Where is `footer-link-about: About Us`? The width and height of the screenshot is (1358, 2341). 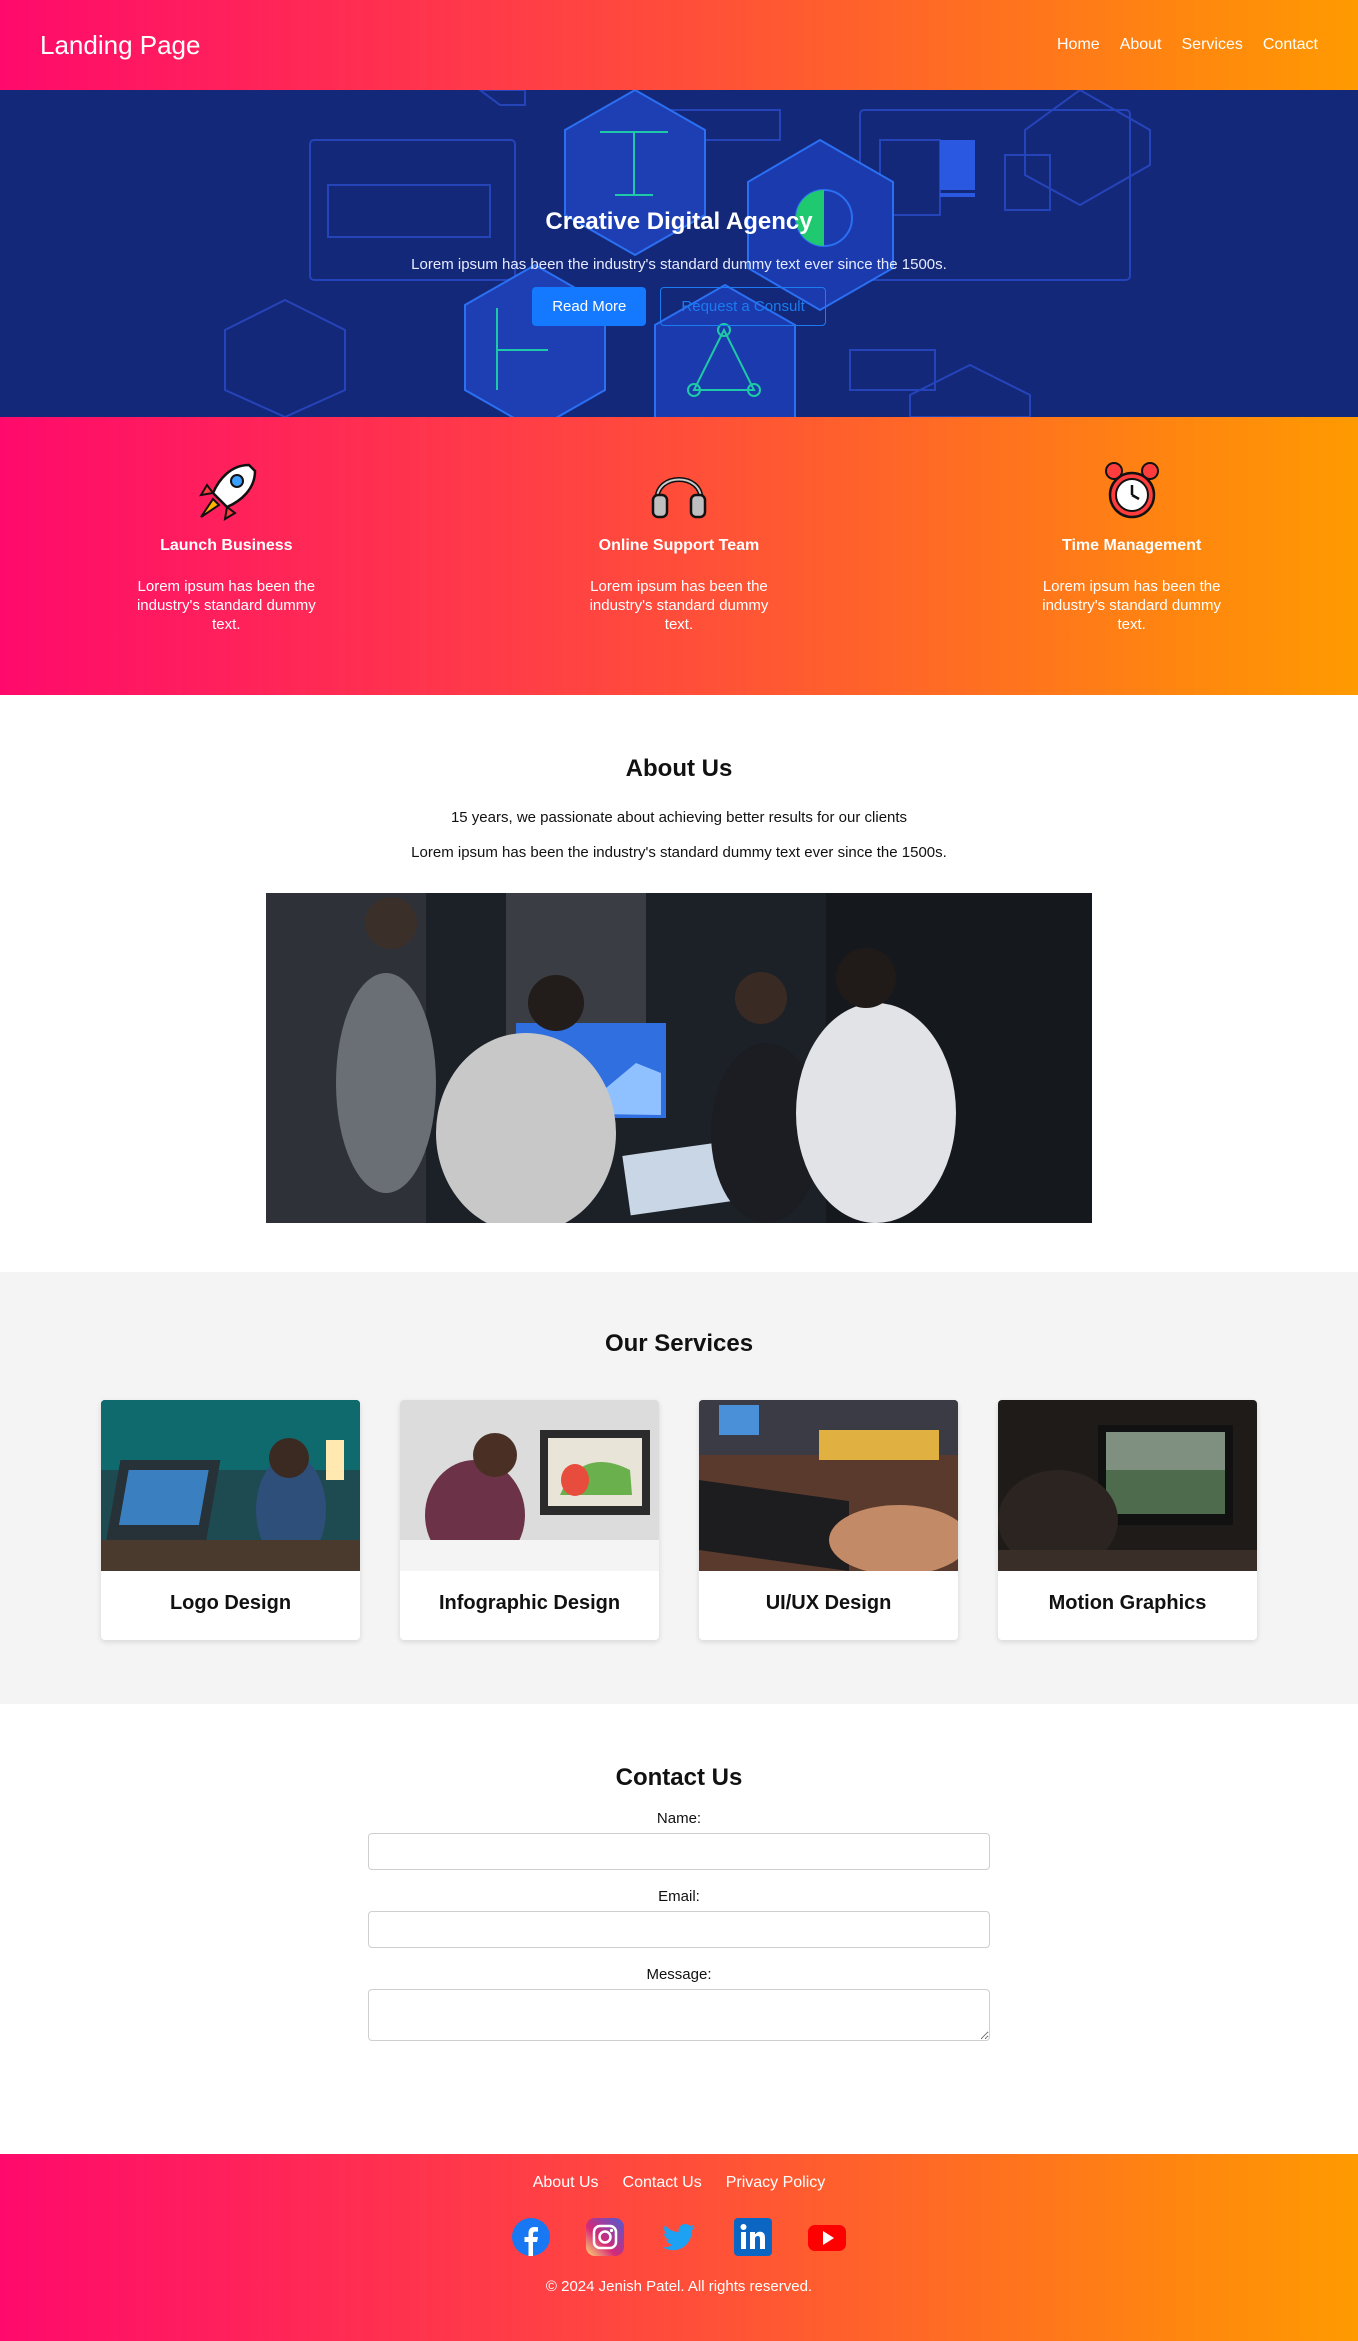 footer-link-about: About Us is located at coordinates (566, 2183).